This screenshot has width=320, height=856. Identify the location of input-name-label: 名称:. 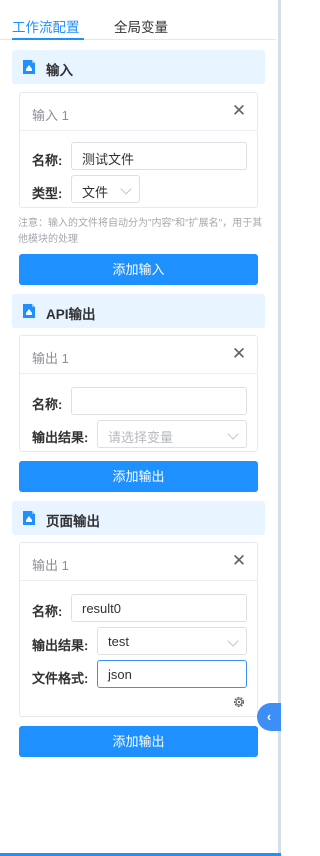
(47, 160).